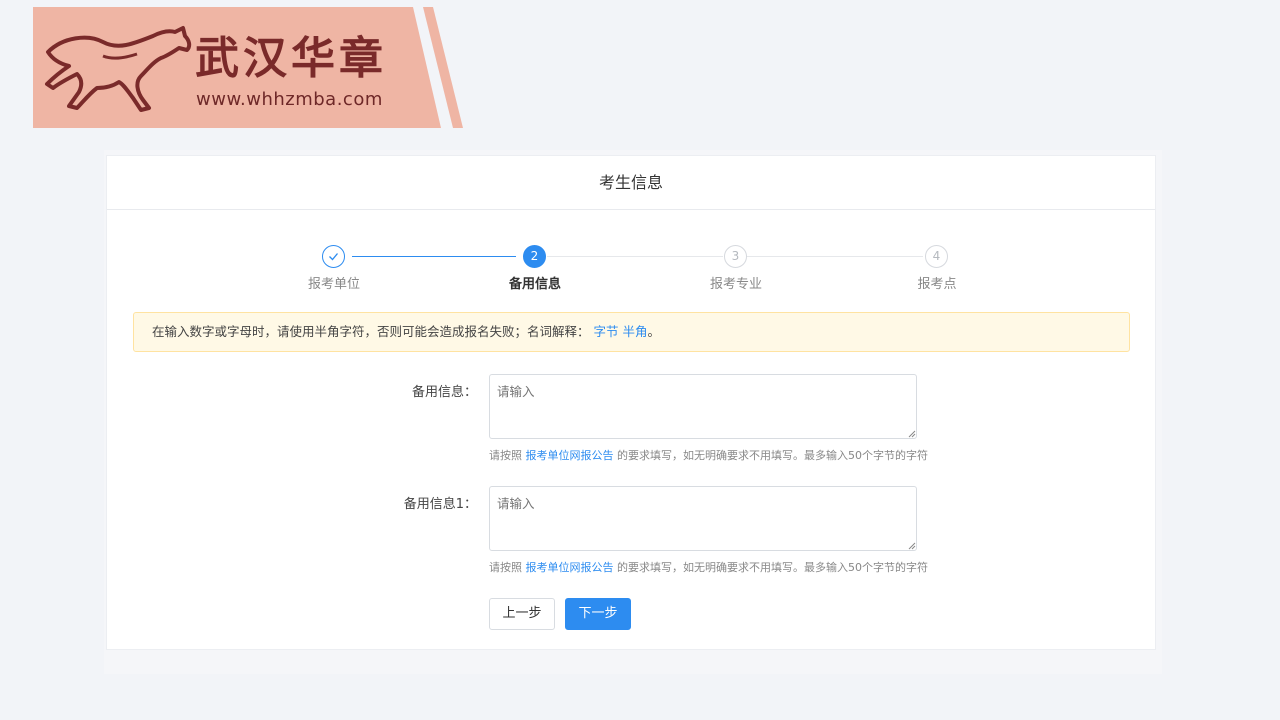 Image resolution: width=1280 pixels, height=720 pixels. What do you see at coordinates (289, 99) in the screenshot?
I see `brand-url: www.whhzmba.com` at bounding box center [289, 99].